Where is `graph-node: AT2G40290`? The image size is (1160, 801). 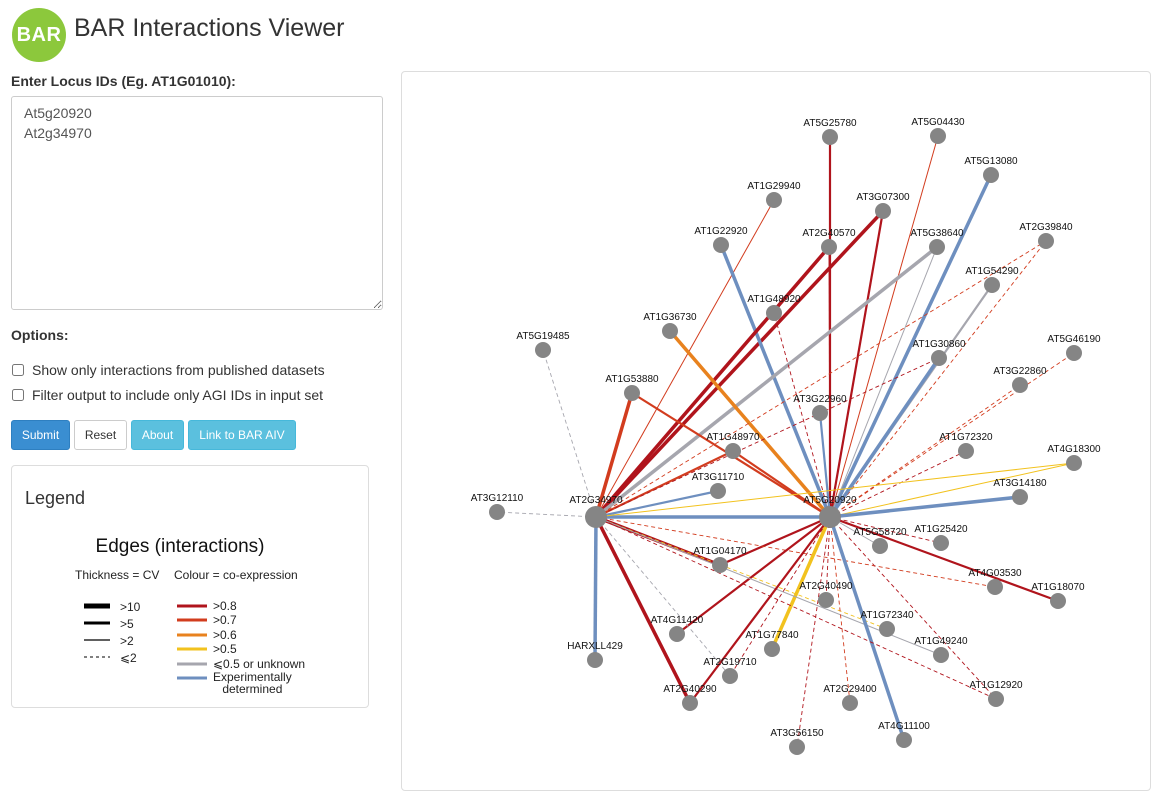
graph-node: AT2G40290 is located at coordinates (690, 697).